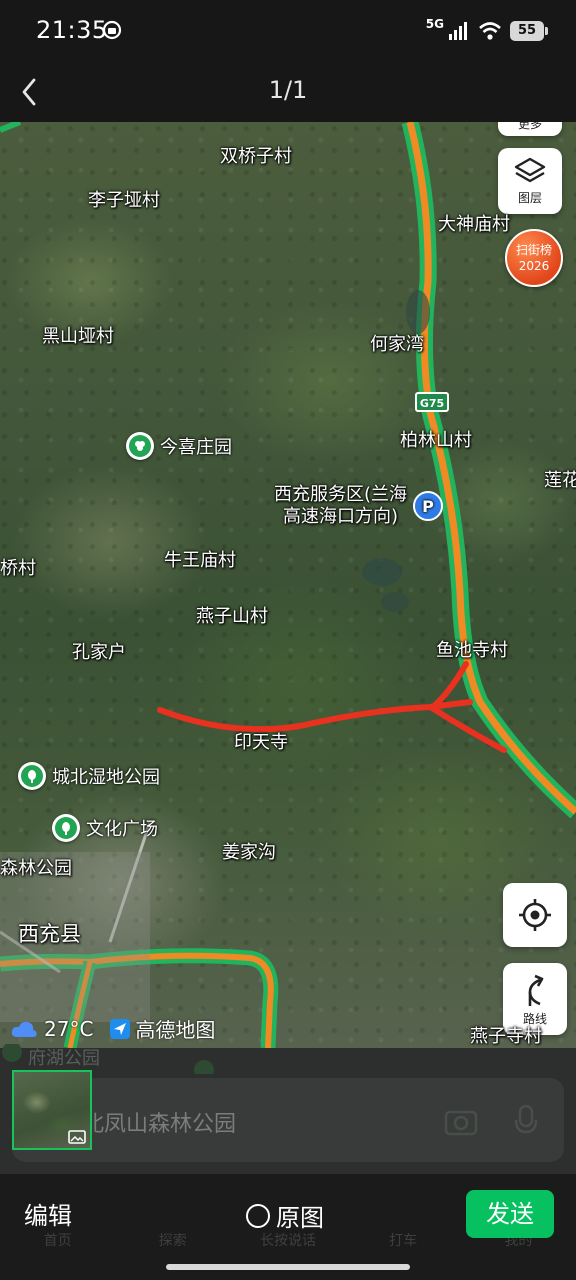 The height and width of the screenshot is (1280, 576). Describe the element at coordinates (49, 934) in the screenshot. I see `map-label-xichong: 西充县` at that location.